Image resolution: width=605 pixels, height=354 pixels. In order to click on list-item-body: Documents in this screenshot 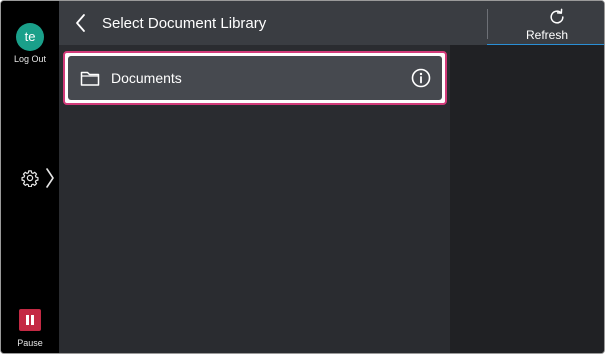, I will do `click(255, 78)`.